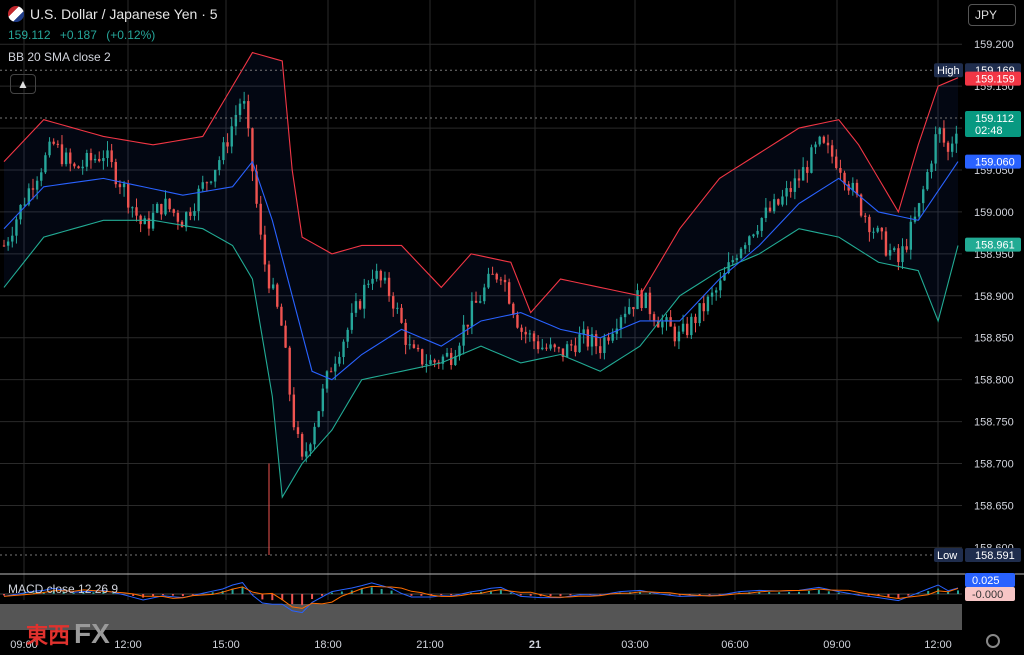  I want to click on macd-indicator-label: MACD close 12 26 9, so click(63, 589).